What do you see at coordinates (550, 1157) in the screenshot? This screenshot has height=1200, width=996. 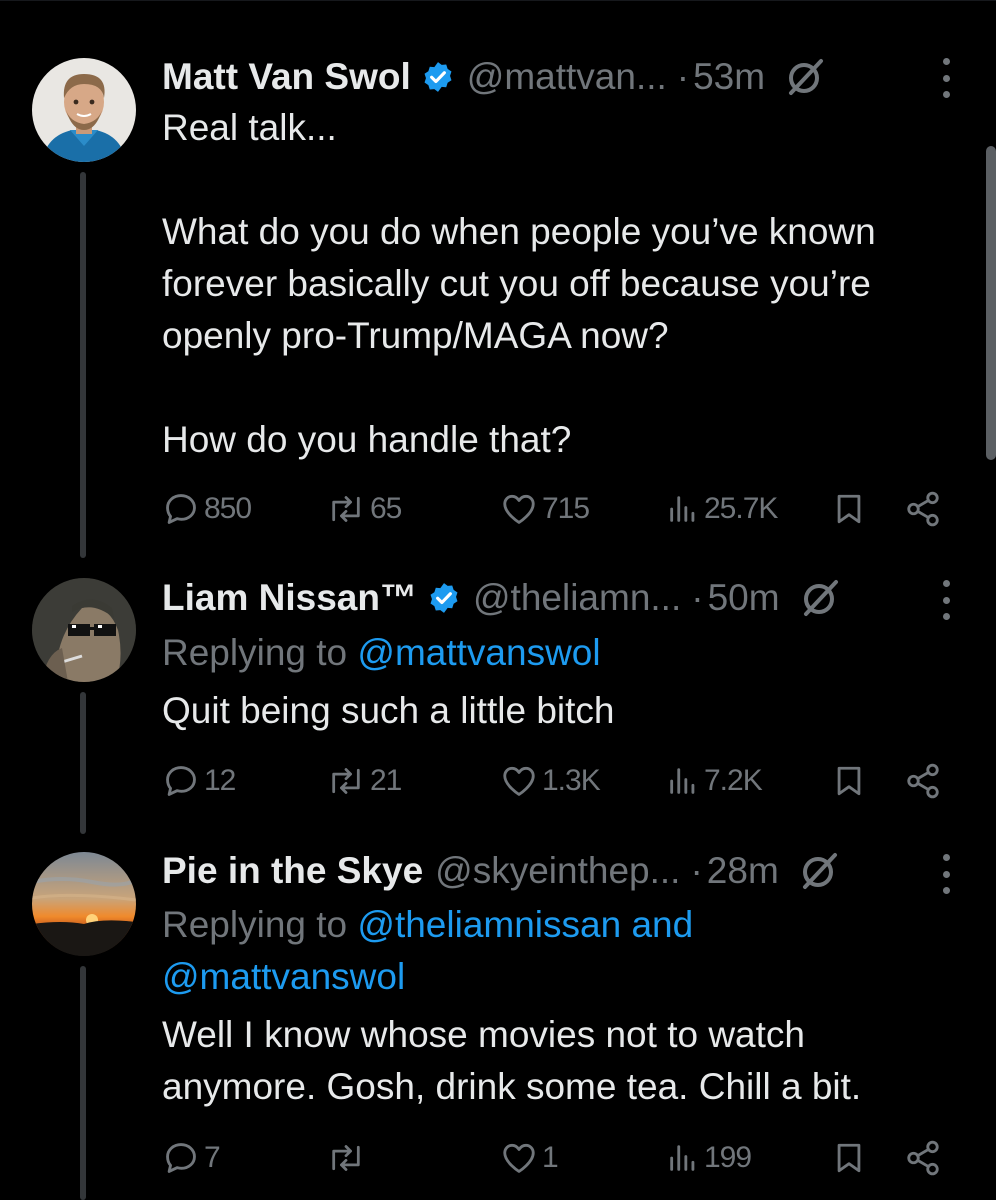 I see `like-count: 1` at bounding box center [550, 1157].